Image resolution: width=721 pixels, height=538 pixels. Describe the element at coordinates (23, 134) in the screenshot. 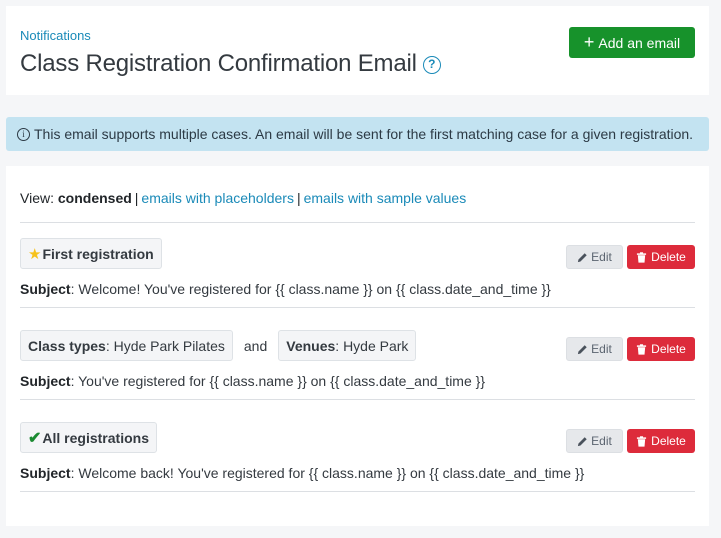

I see `info-circle-icon: i` at that location.